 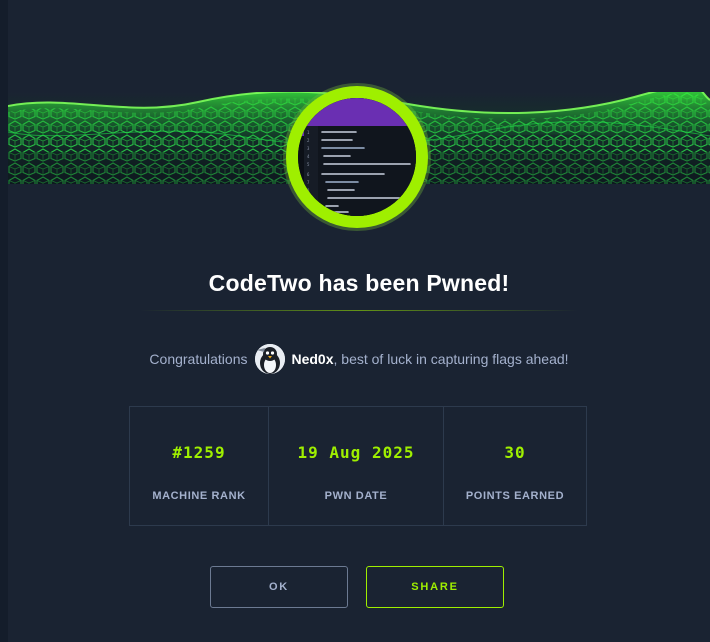 I want to click on congrats-prefix: Congratulations, so click(x=198, y=359).